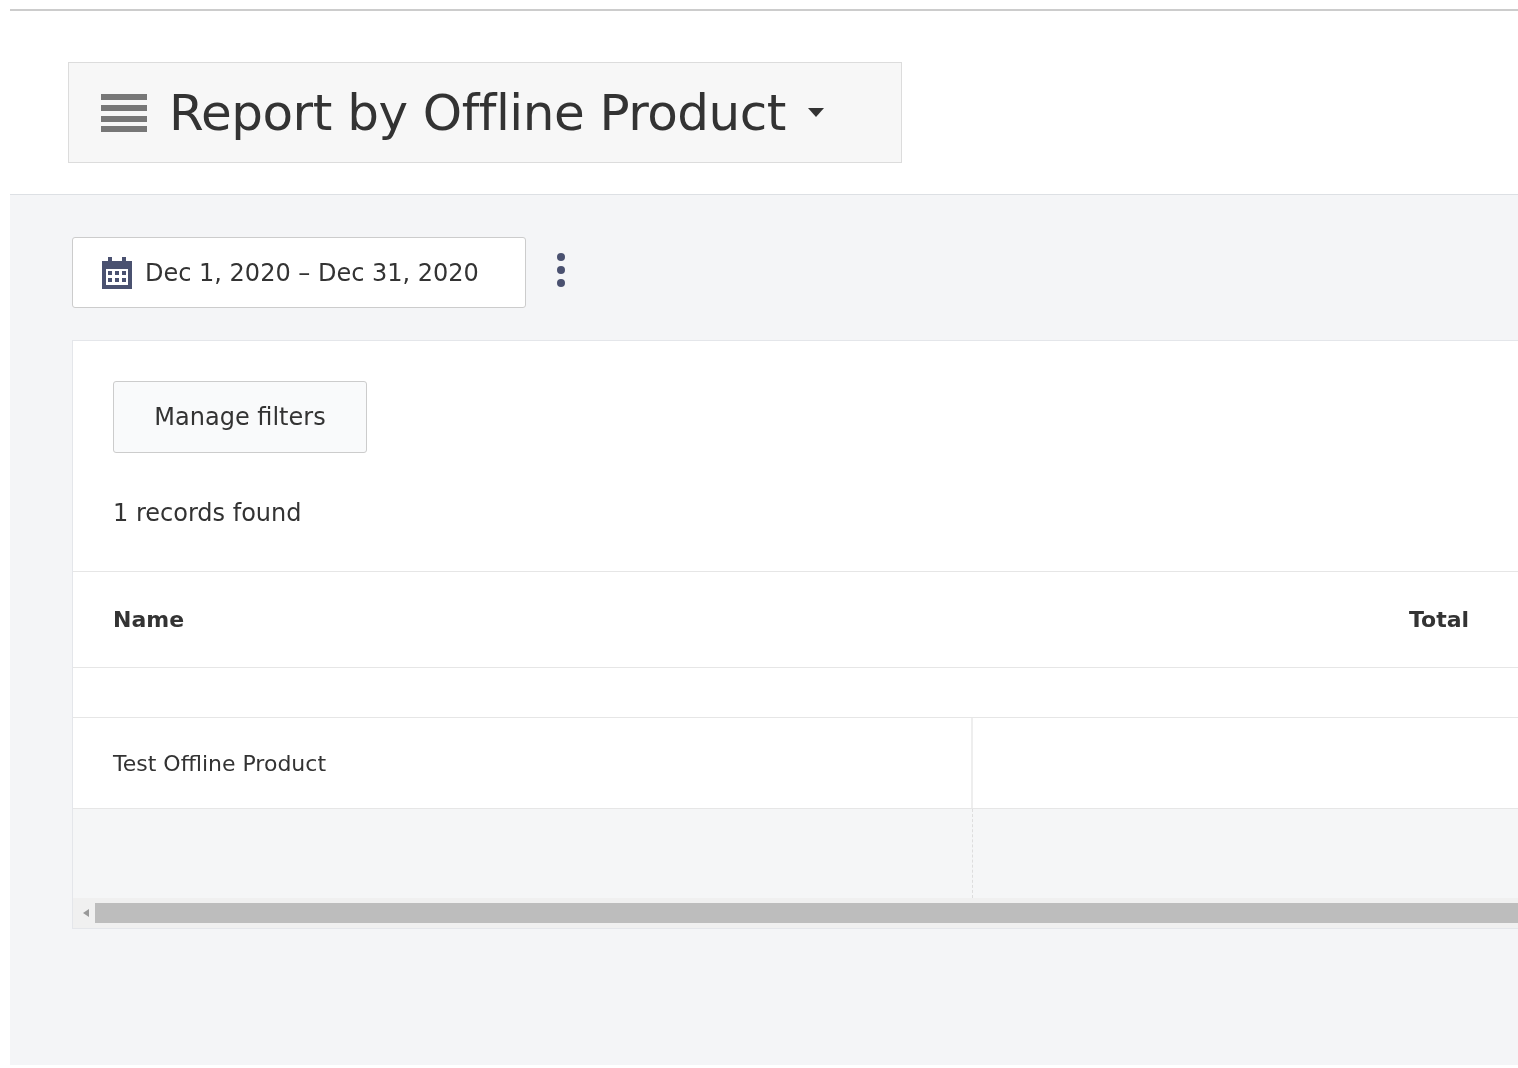 Image resolution: width=1518 pixels, height=1068 pixels. Describe the element at coordinates (149, 619) in the screenshot. I see `column-header: Name` at that location.